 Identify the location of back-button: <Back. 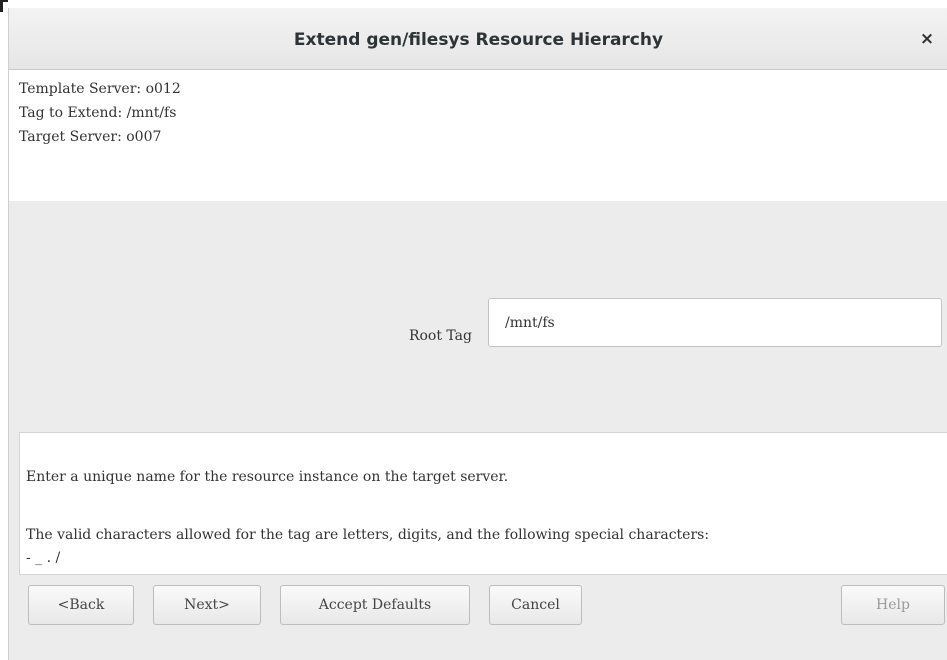
(81, 605).